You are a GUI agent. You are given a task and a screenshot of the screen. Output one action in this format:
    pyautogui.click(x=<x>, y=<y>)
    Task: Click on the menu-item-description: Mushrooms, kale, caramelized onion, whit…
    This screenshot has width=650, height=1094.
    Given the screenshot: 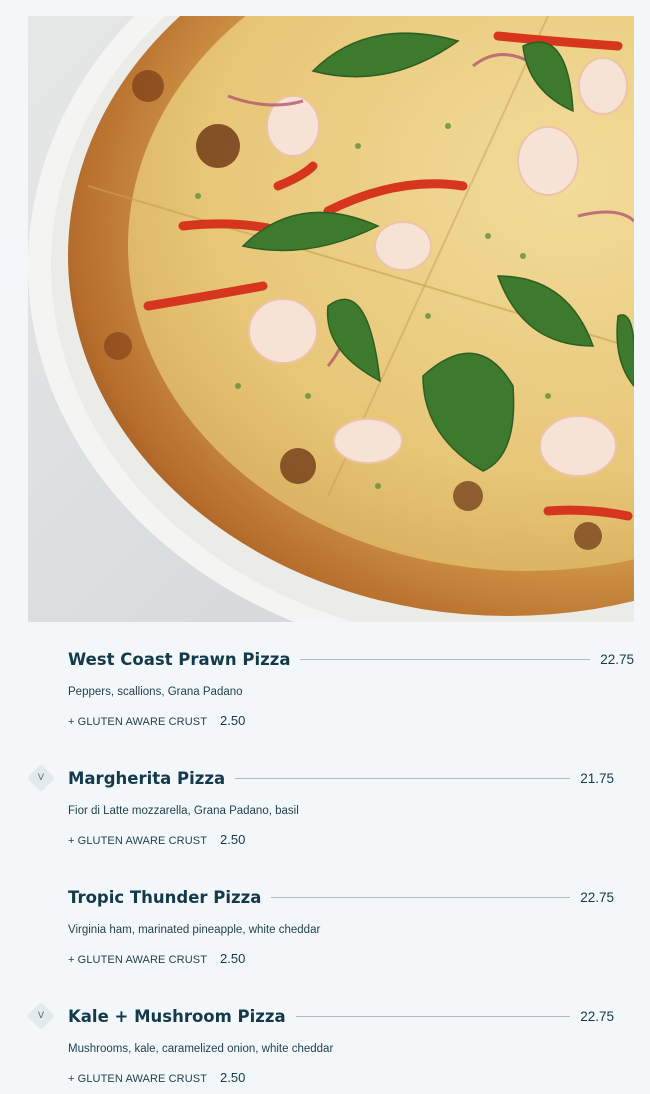 What is the action you would take?
    pyautogui.click(x=201, y=1049)
    